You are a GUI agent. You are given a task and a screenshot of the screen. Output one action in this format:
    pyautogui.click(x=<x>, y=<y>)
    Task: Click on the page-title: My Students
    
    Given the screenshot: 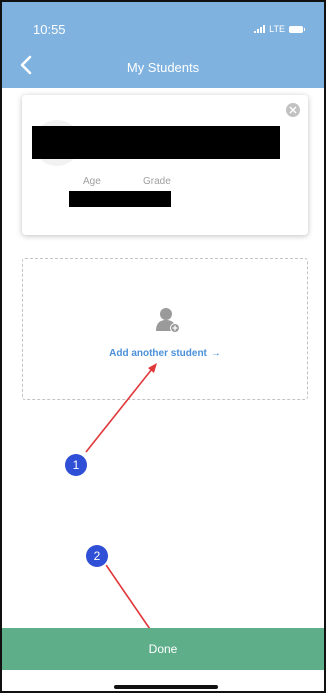 What is the action you would take?
    pyautogui.click(x=163, y=67)
    